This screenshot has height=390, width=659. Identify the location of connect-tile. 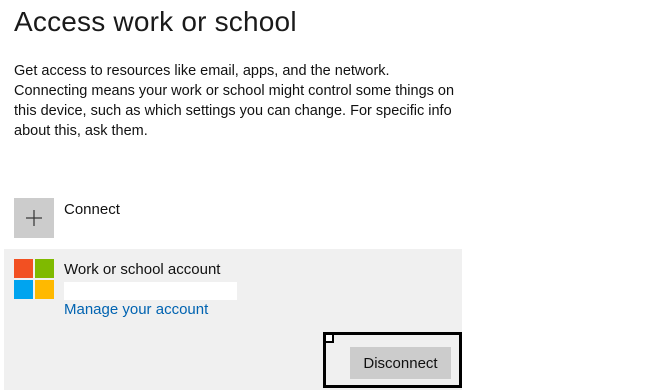
(34, 218).